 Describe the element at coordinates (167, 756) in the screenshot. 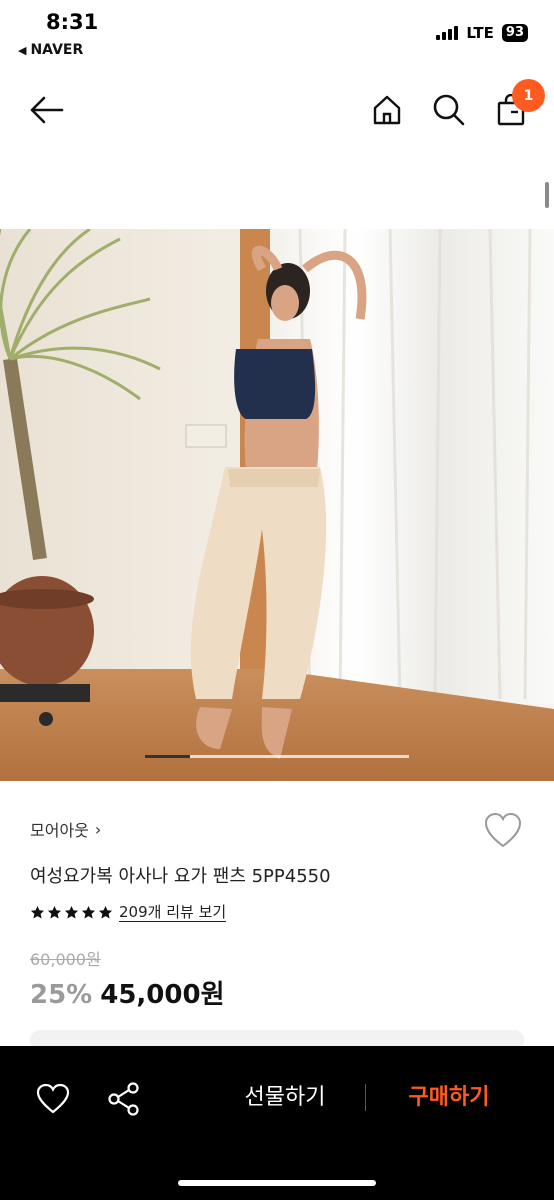

I see `carousel-progress-fill` at that location.